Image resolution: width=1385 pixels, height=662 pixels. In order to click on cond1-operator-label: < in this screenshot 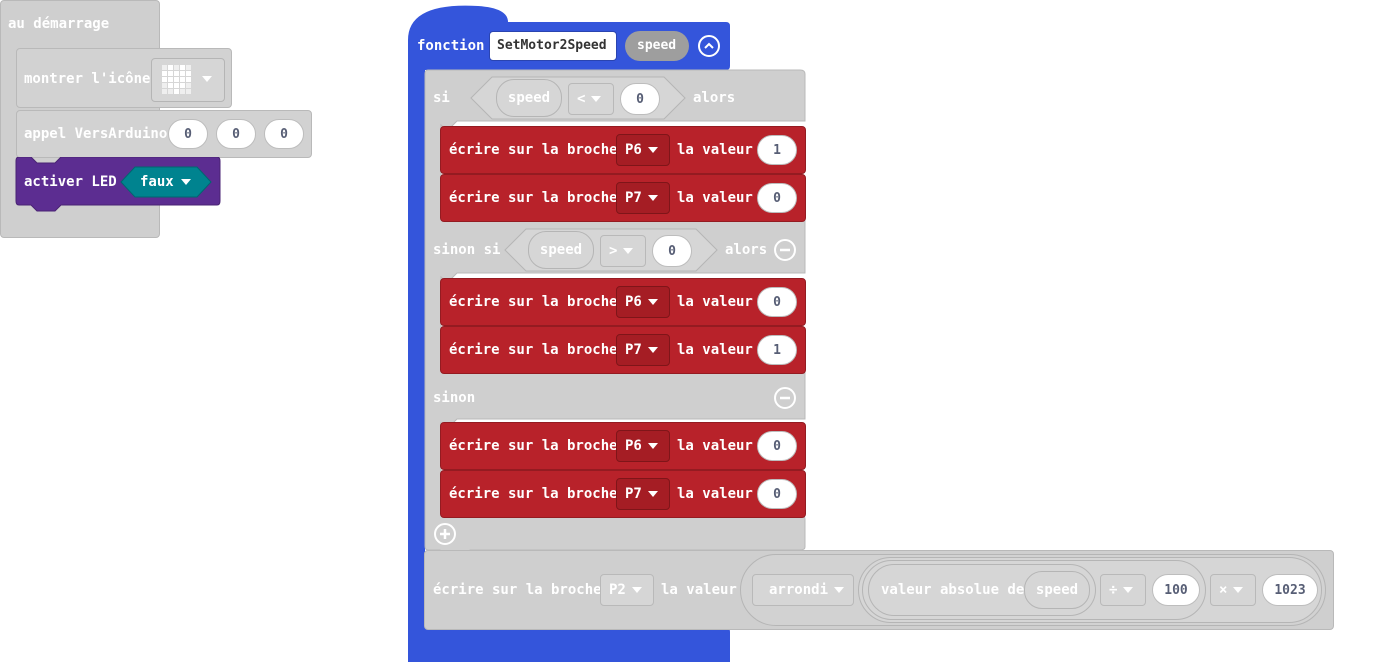, I will do `click(581, 99)`.